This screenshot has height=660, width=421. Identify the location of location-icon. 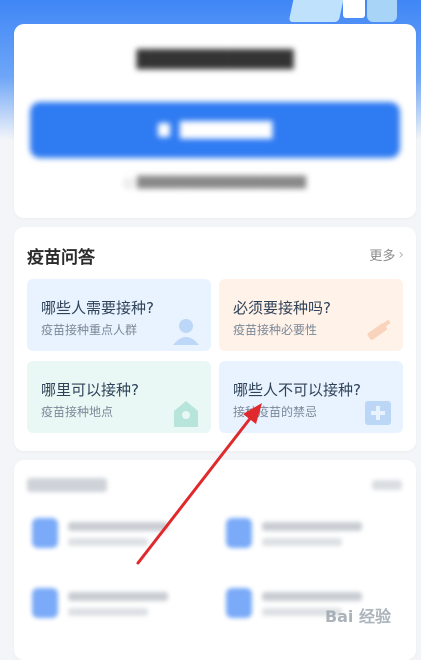
(186, 414).